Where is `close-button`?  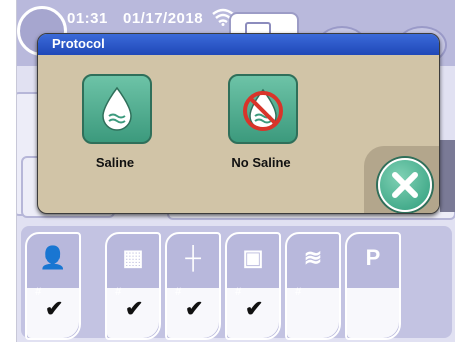 close-button is located at coordinates (405, 185).